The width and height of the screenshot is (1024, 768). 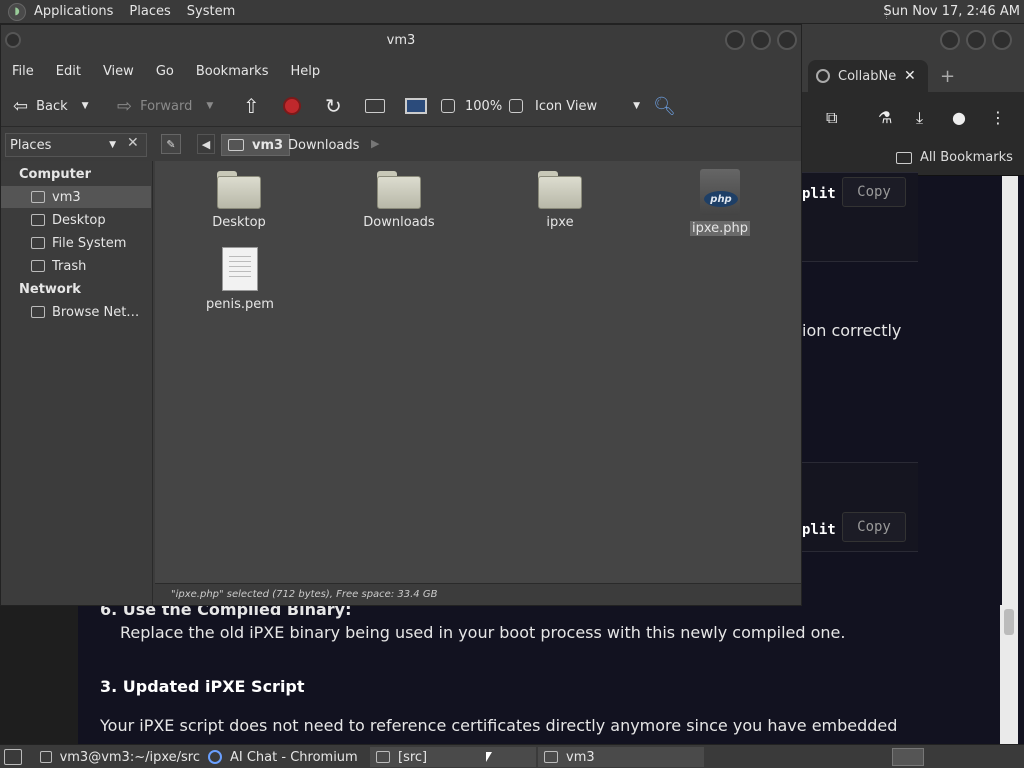 I want to click on profile-icon: ●, so click(x=959, y=117).